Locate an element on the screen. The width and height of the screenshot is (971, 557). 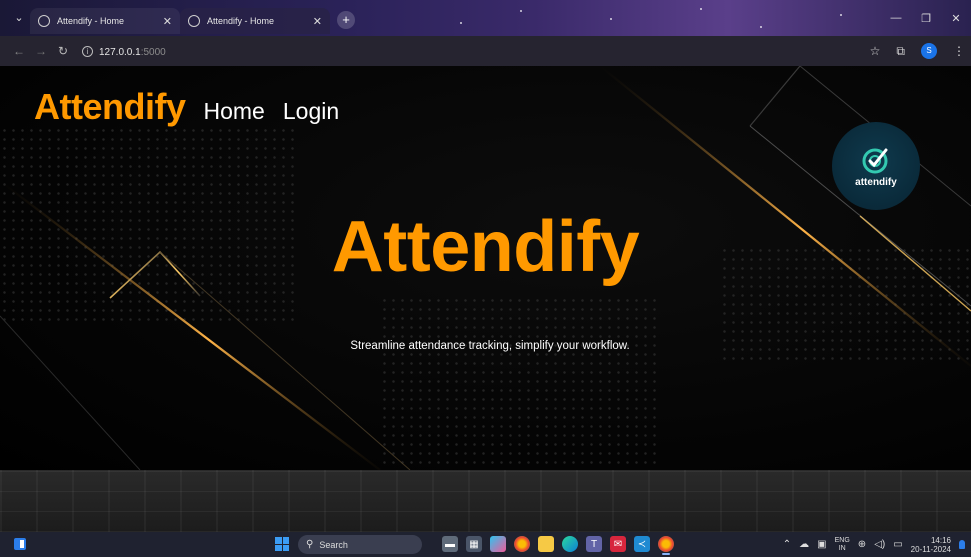
hero-title: Attendify is located at coordinates (485, 247).